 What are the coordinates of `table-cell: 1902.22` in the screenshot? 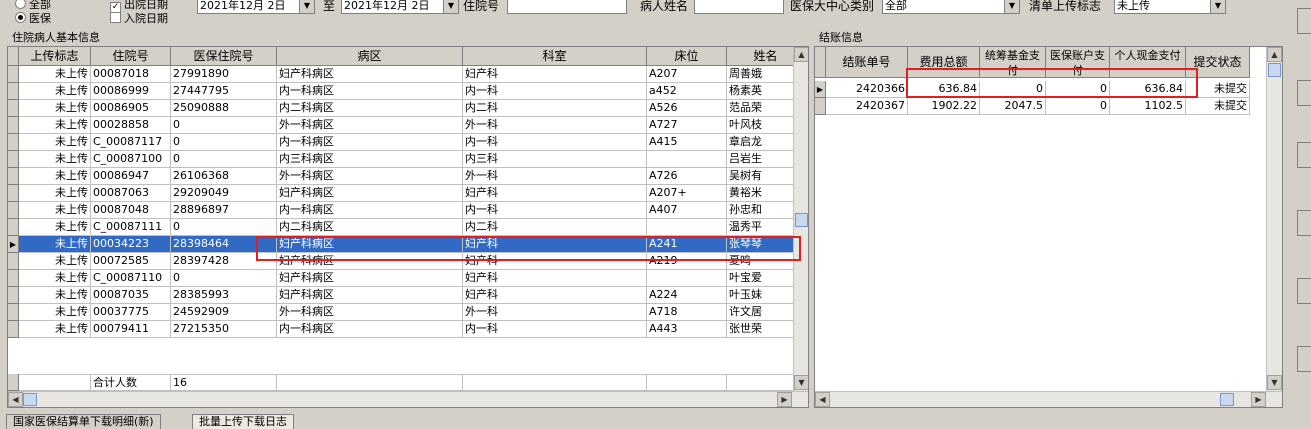 It's located at (944, 106).